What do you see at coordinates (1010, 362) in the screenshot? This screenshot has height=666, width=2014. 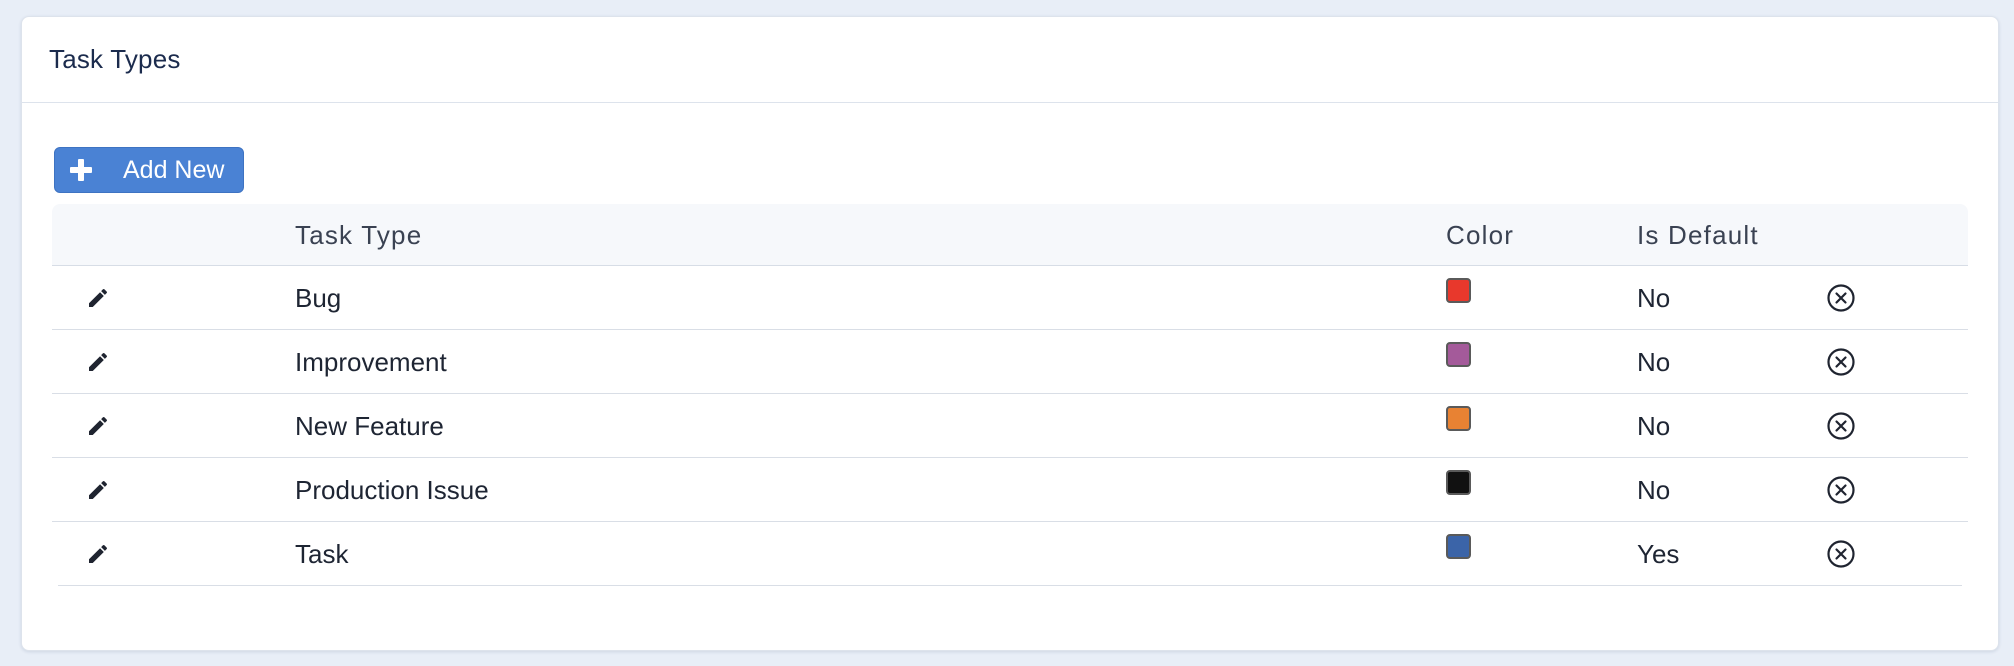 I see `table-row: Improvement No` at bounding box center [1010, 362].